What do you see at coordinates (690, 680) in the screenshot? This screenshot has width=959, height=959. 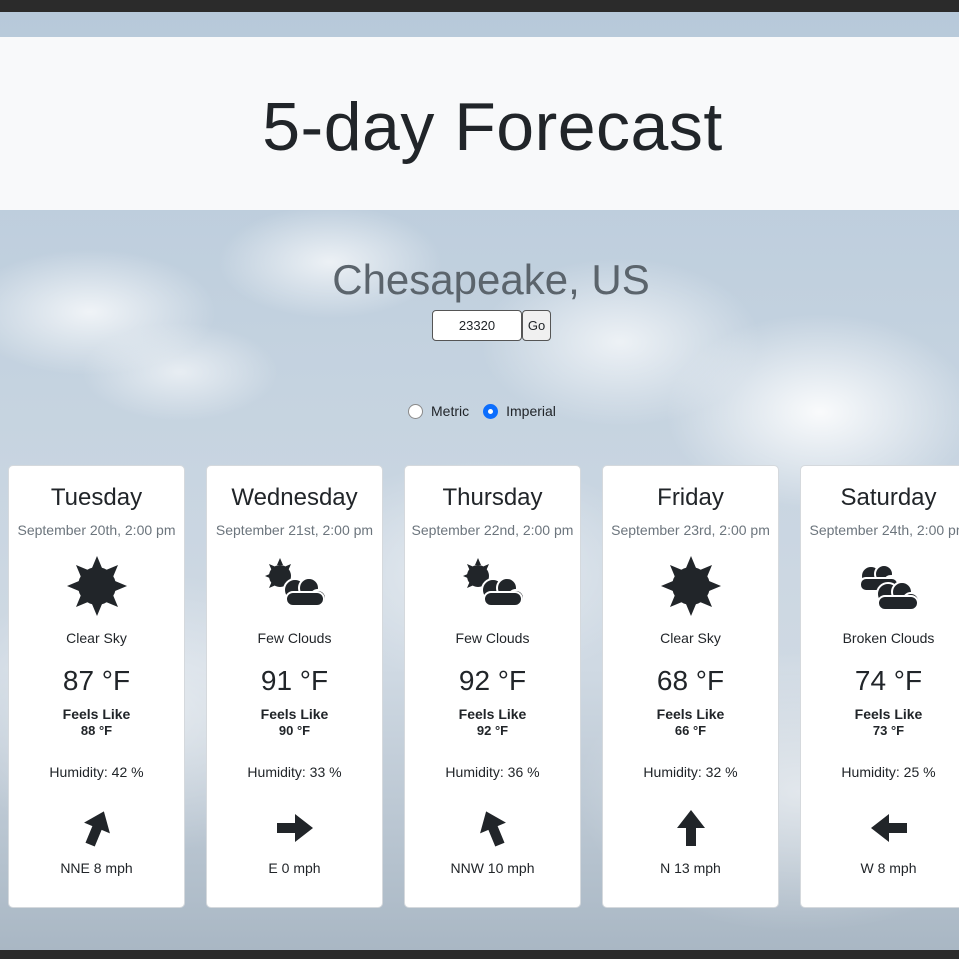 I see `temperature: 68 °F` at bounding box center [690, 680].